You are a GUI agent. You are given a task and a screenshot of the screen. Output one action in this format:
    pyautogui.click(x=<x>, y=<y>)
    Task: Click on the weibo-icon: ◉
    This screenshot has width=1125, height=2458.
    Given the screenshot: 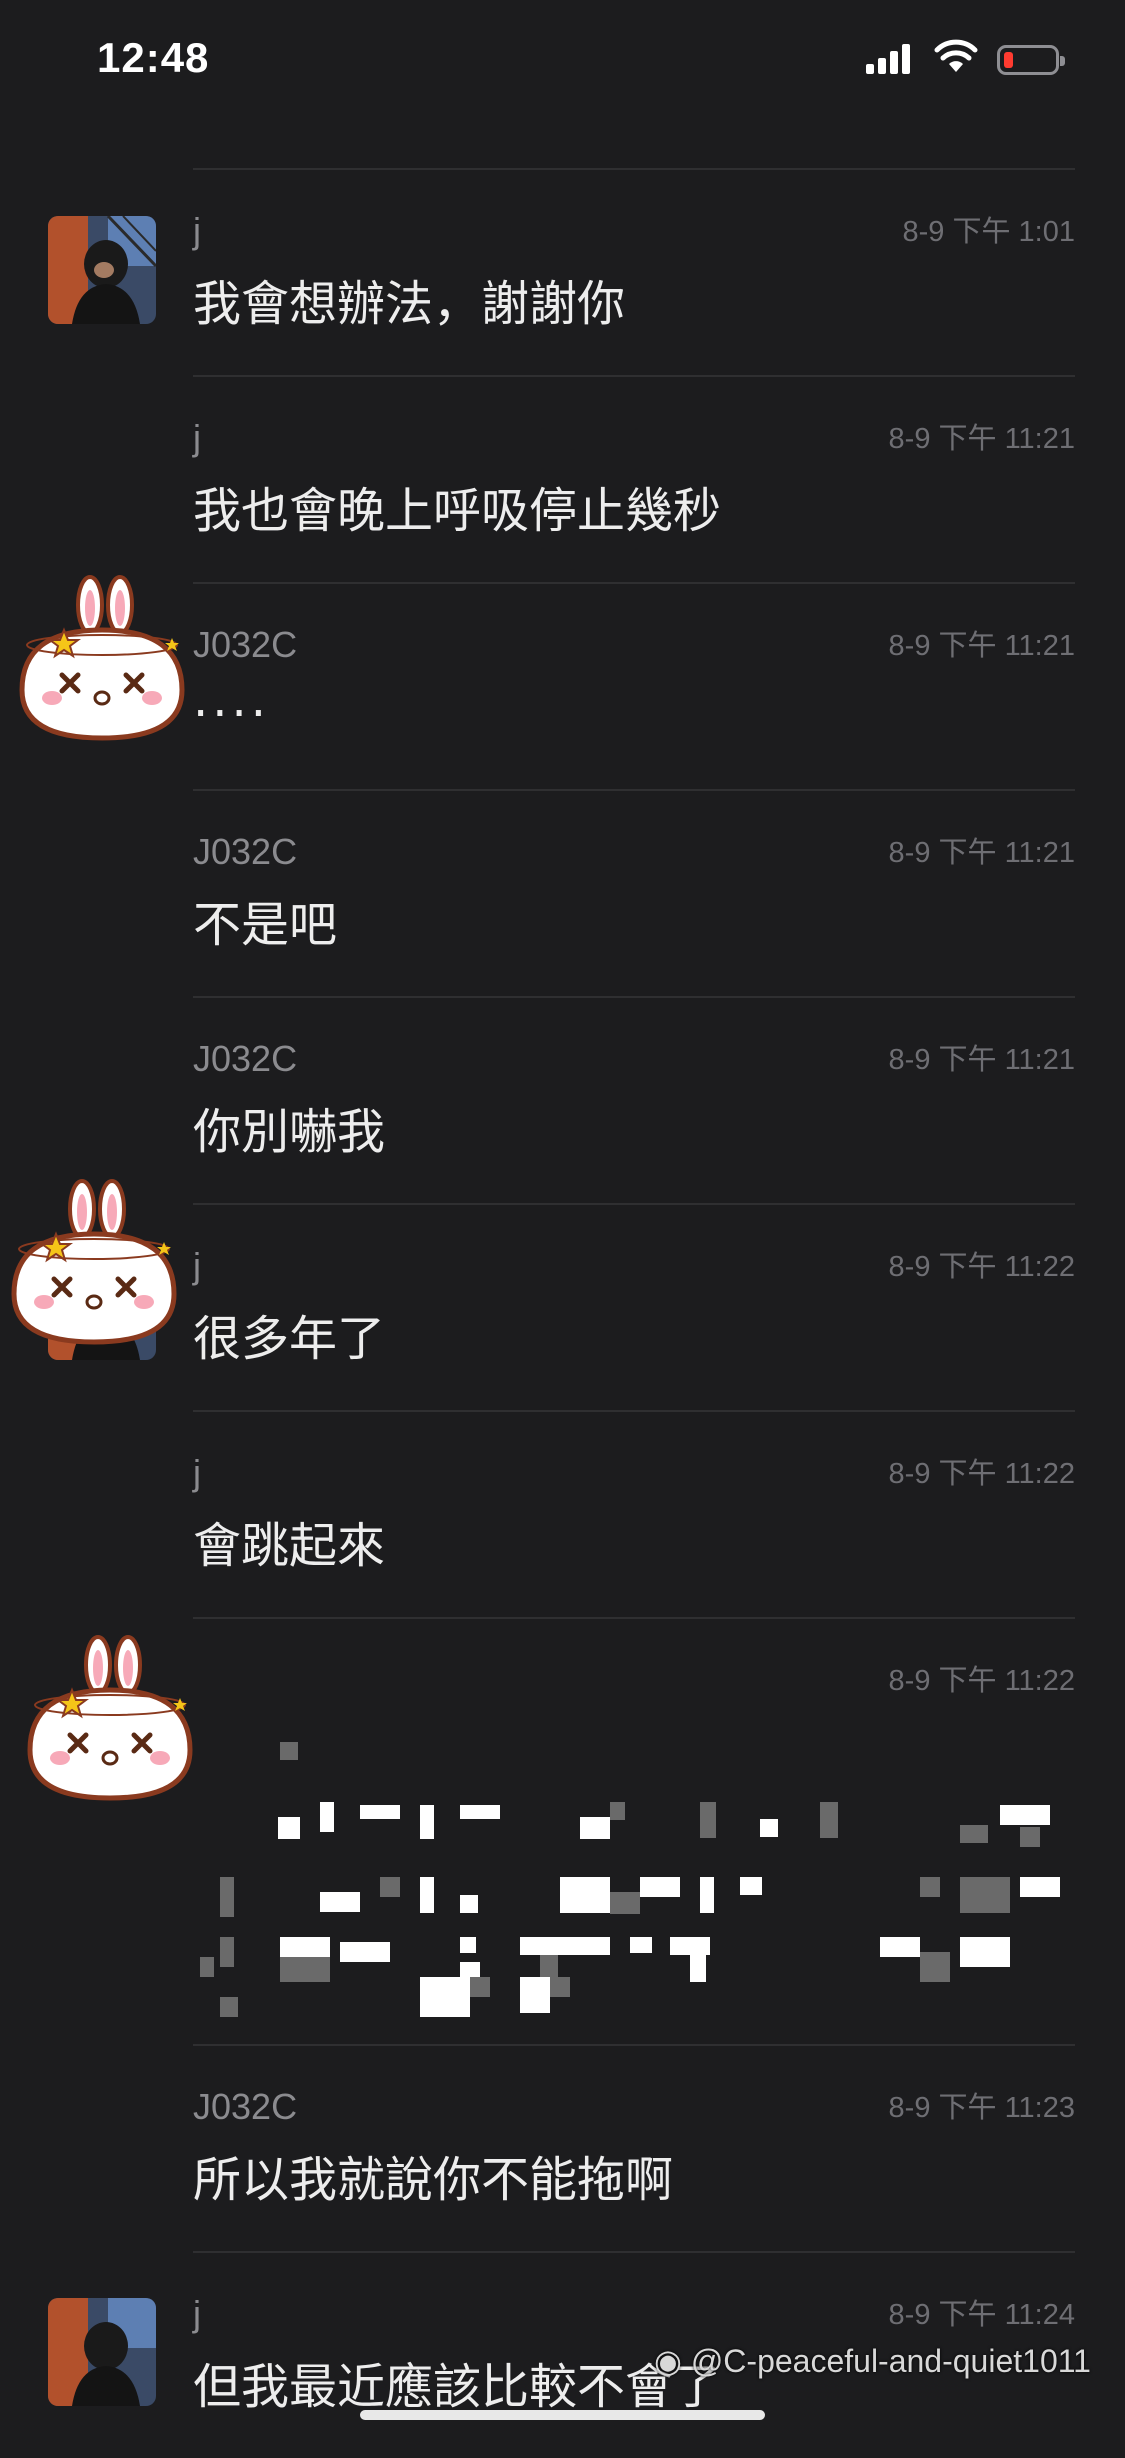 What is the action you would take?
    pyautogui.click(x=668, y=2361)
    